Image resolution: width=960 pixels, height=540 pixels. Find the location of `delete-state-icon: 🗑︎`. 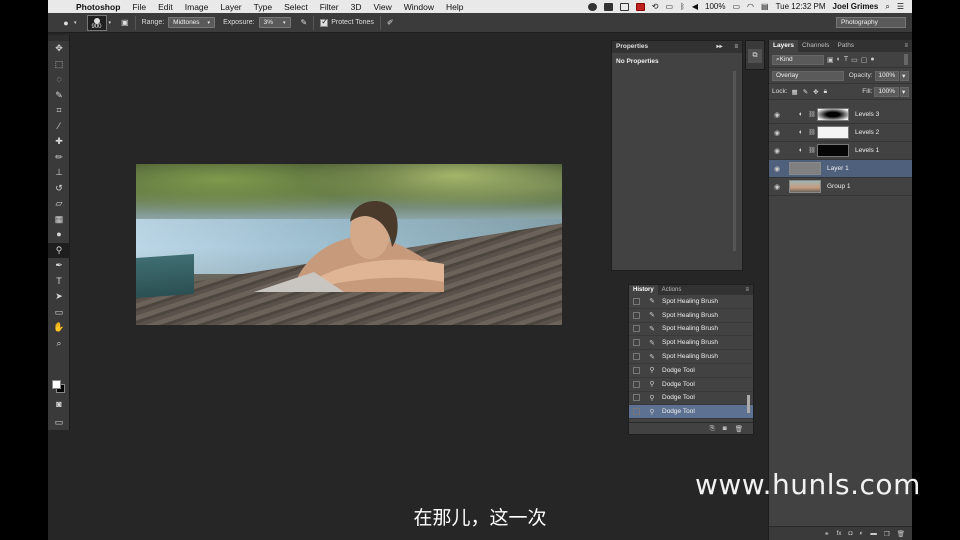

delete-state-icon: 🗑︎ is located at coordinates (739, 429).